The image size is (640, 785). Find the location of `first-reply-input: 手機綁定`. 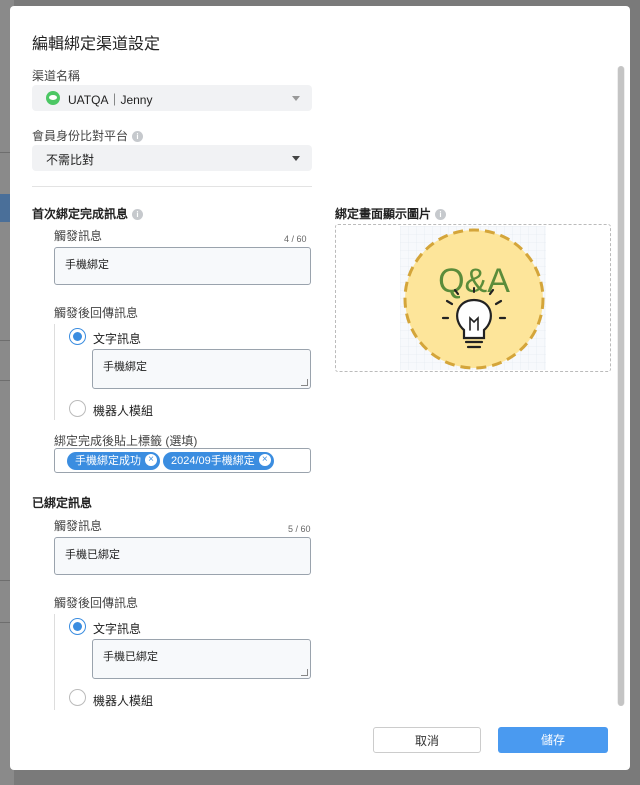

first-reply-input: 手機綁定 is located at coordinates (201, 369).